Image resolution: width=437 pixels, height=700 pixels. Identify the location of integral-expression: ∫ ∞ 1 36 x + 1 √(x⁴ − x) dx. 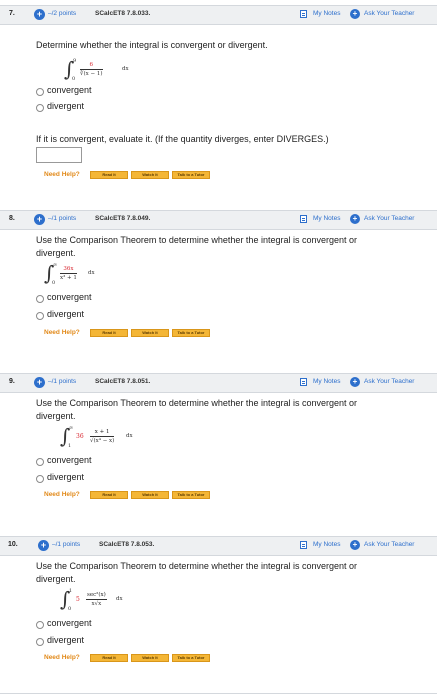
(110, 438).